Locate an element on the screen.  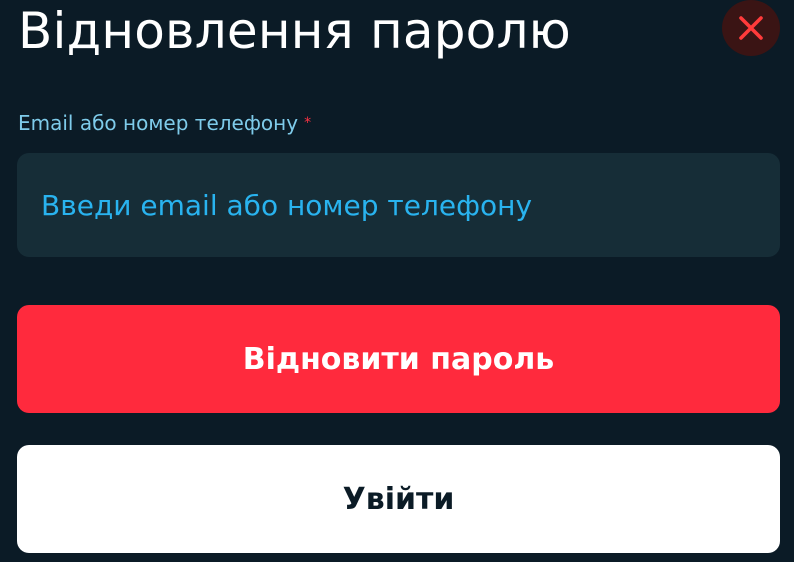
page-title: Відновлення паролю is located at coordinates (294, 31).